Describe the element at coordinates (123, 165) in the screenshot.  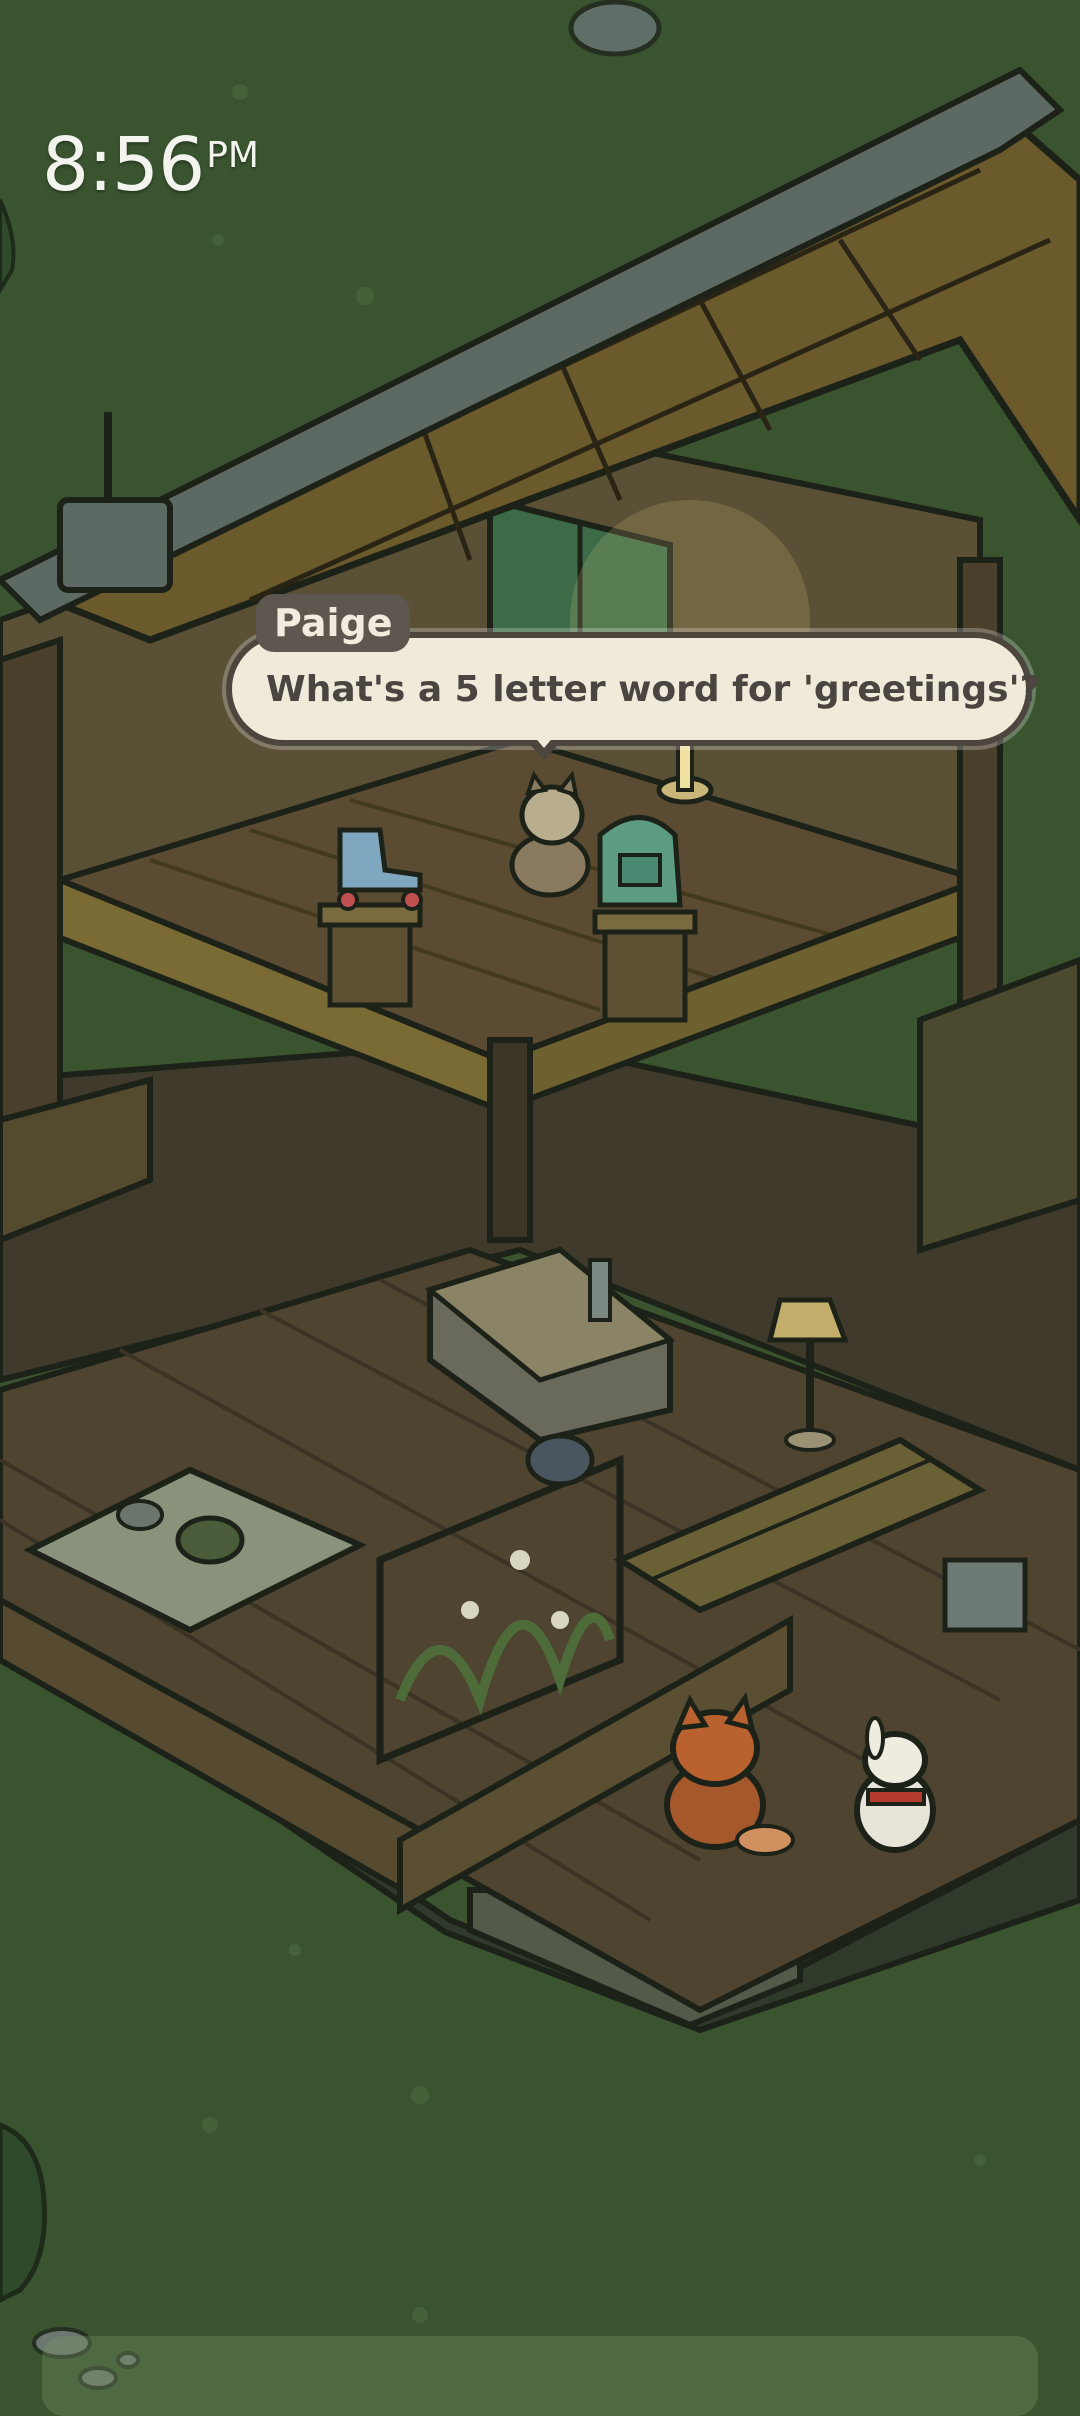
I see `clock-time: 8:56` at that location.